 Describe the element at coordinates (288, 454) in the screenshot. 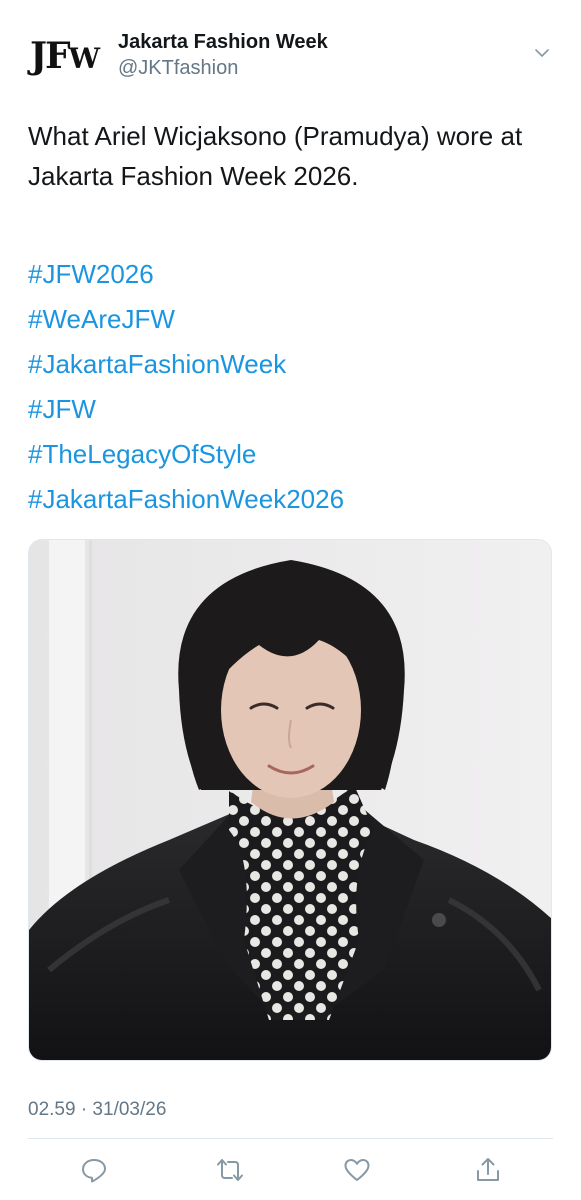

I see `hashtag-link: #TheLegacyOfStyle` at that location.